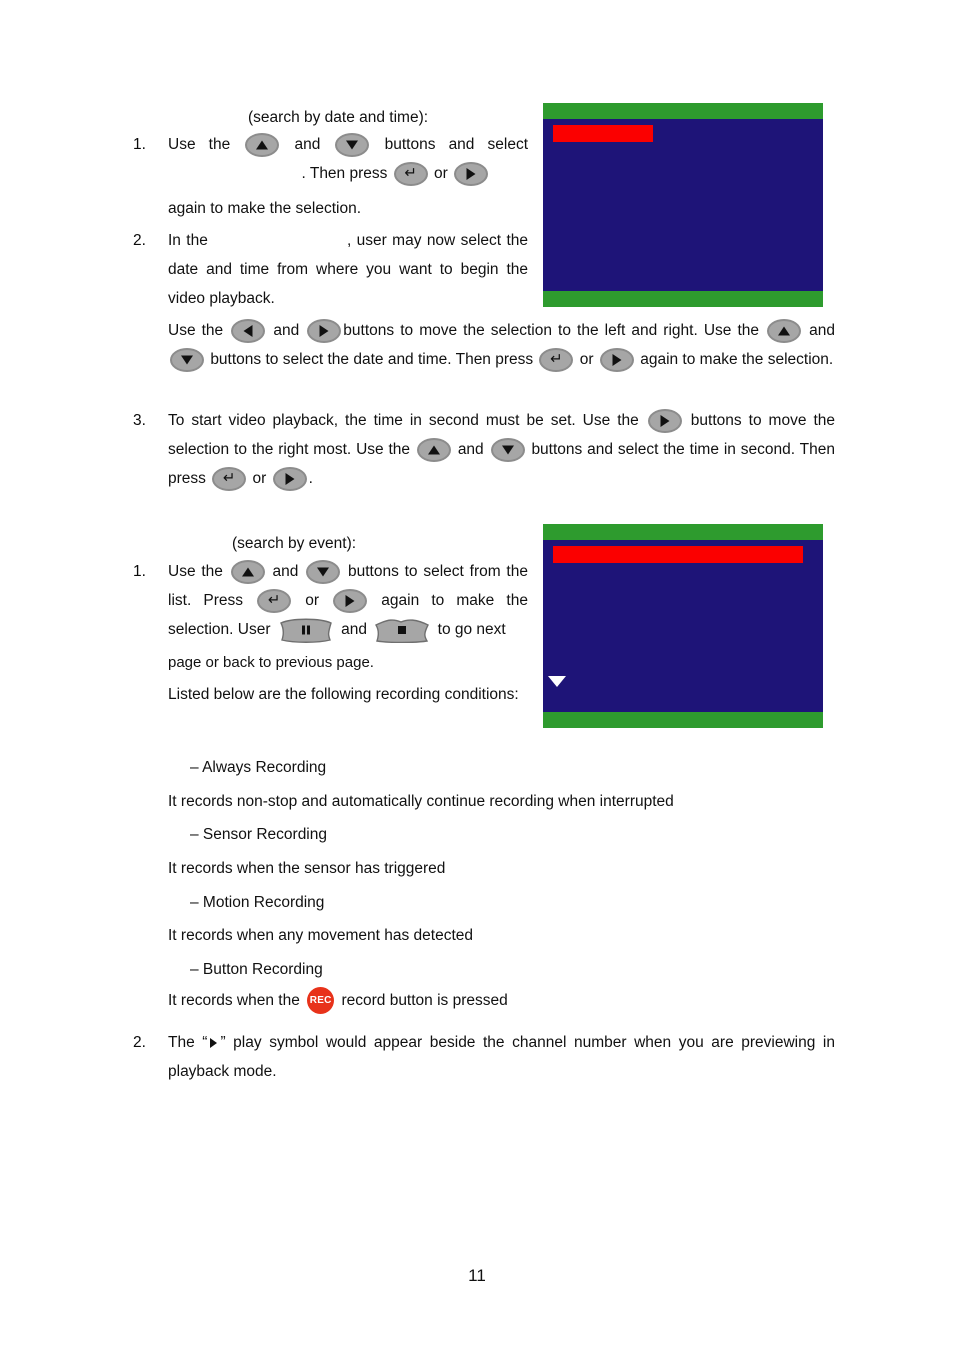 The height and width of the screenshot is (1350, 954). I want to click on ev-part-a: Use the, so click(195, 571).